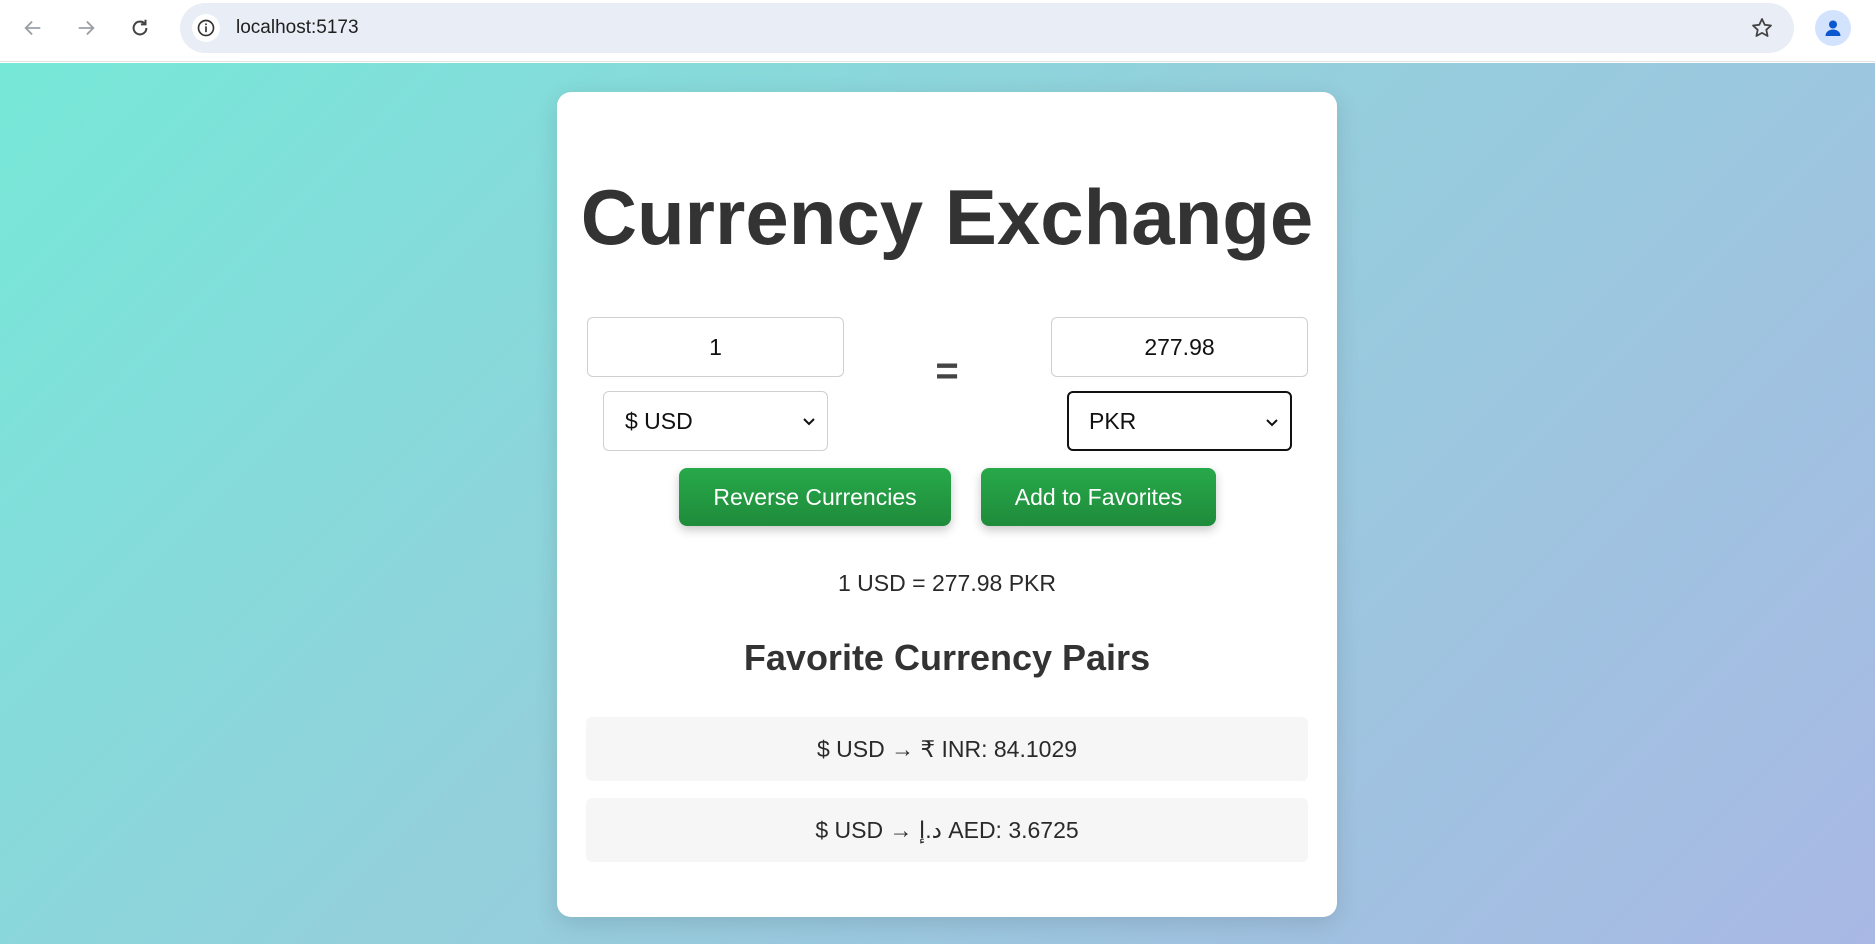 This screenshot has height=944, width=1875. I want to click on equals-sign: =, so click(947, 371).